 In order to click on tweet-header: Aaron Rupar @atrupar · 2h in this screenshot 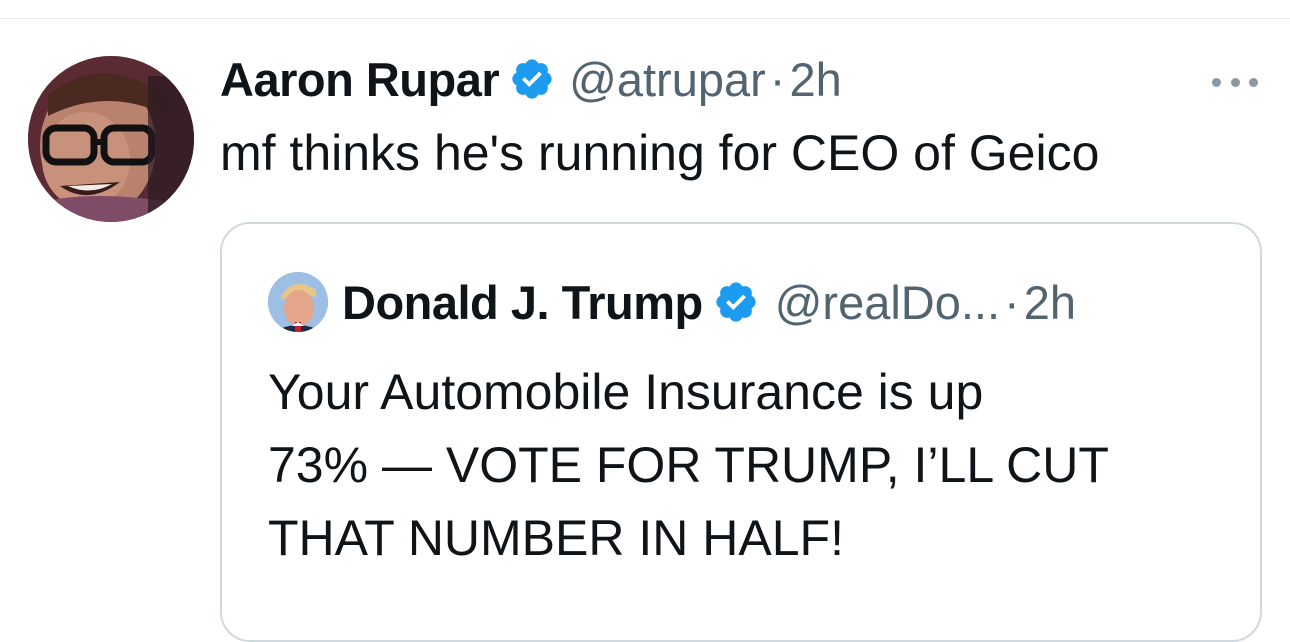, I will do `click(531, 79)`.